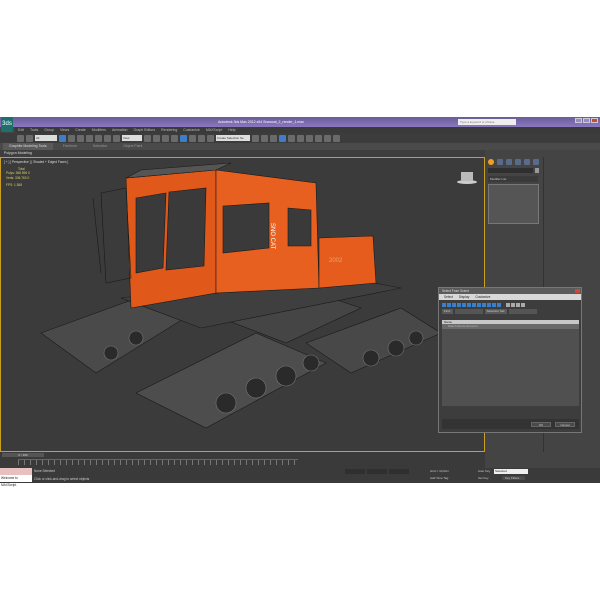 The width and height of the screenshot is (600, 600). What do you see at coordinates (116, 138) in the screenshot?
I see `scale-icon` at bounding box center [116, 138].